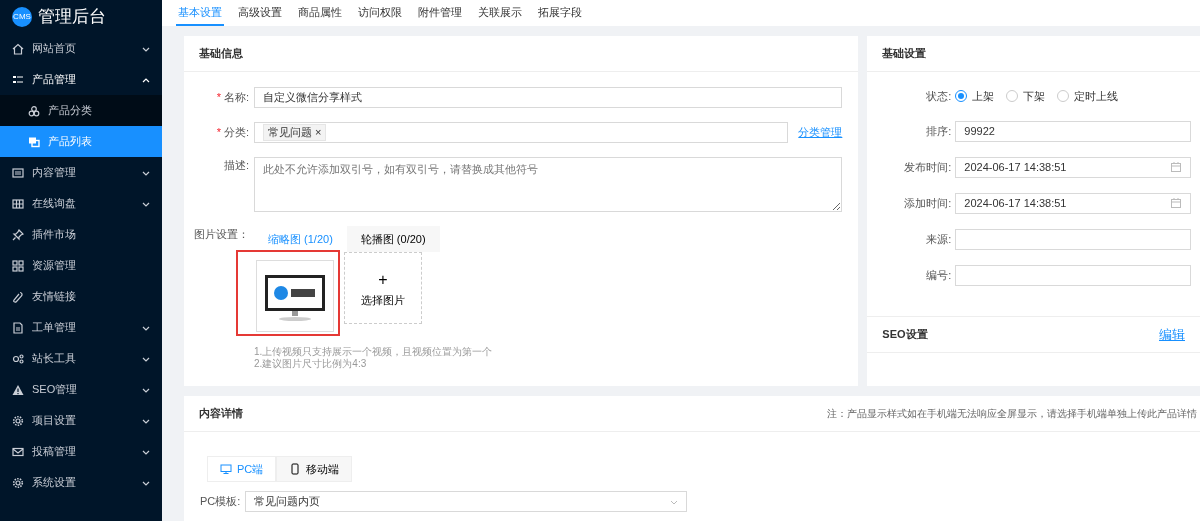  I want to click on add-image-button: + 选择图片, so click(383, 288).